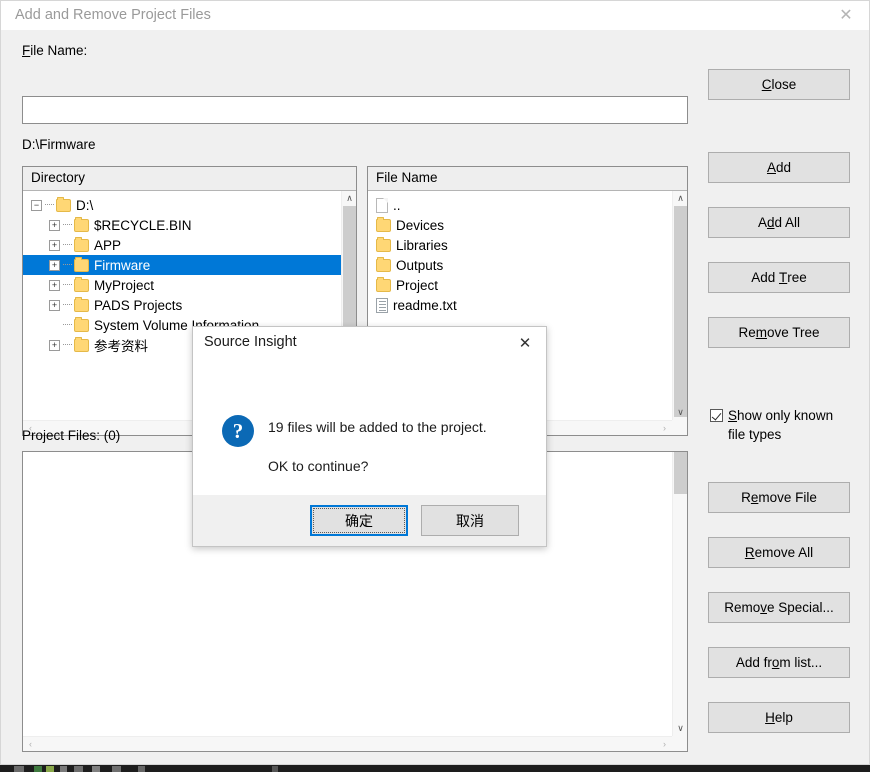 Image resolution: width=870 pixels, height=772 pixels. Describe the element at coordinates (779, 84) in the screenshot. I see `close-button: Close` at that location.